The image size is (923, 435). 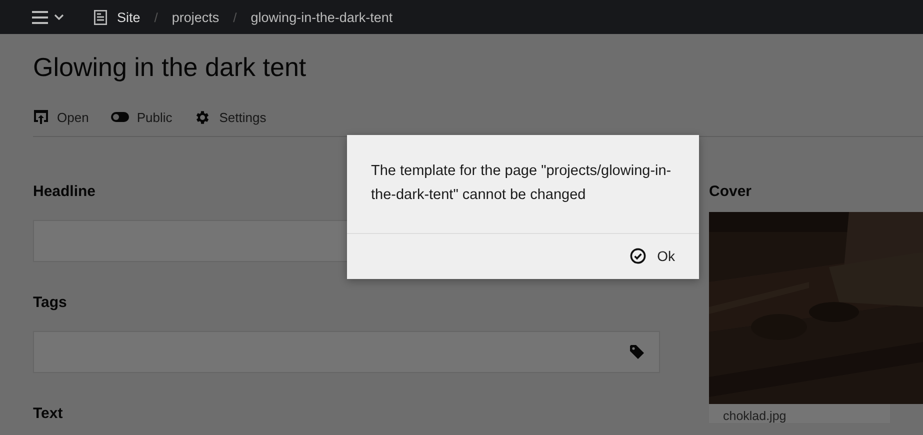 I want to click on open-button: Open, so click(x=61, y=117).